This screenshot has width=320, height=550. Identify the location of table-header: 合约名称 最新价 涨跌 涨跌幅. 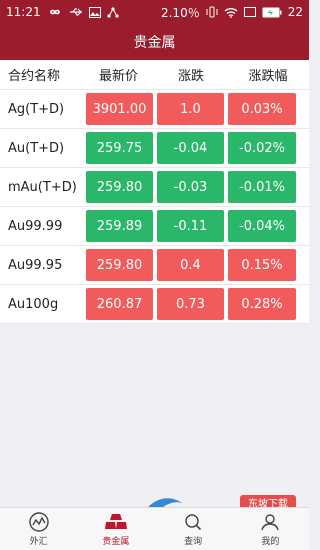
(154, 75).